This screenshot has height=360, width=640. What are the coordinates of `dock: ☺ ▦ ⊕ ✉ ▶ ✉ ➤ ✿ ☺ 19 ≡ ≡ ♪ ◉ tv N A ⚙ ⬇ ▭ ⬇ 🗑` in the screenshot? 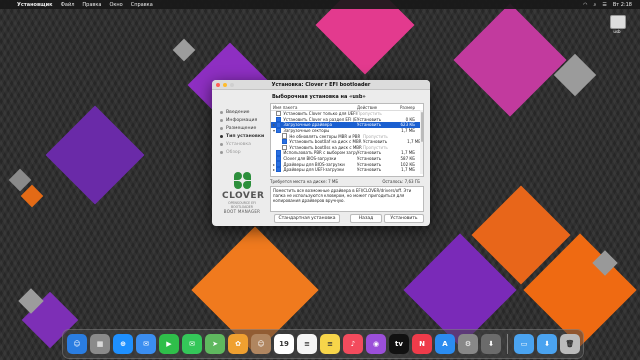 It's located at (323, 344).